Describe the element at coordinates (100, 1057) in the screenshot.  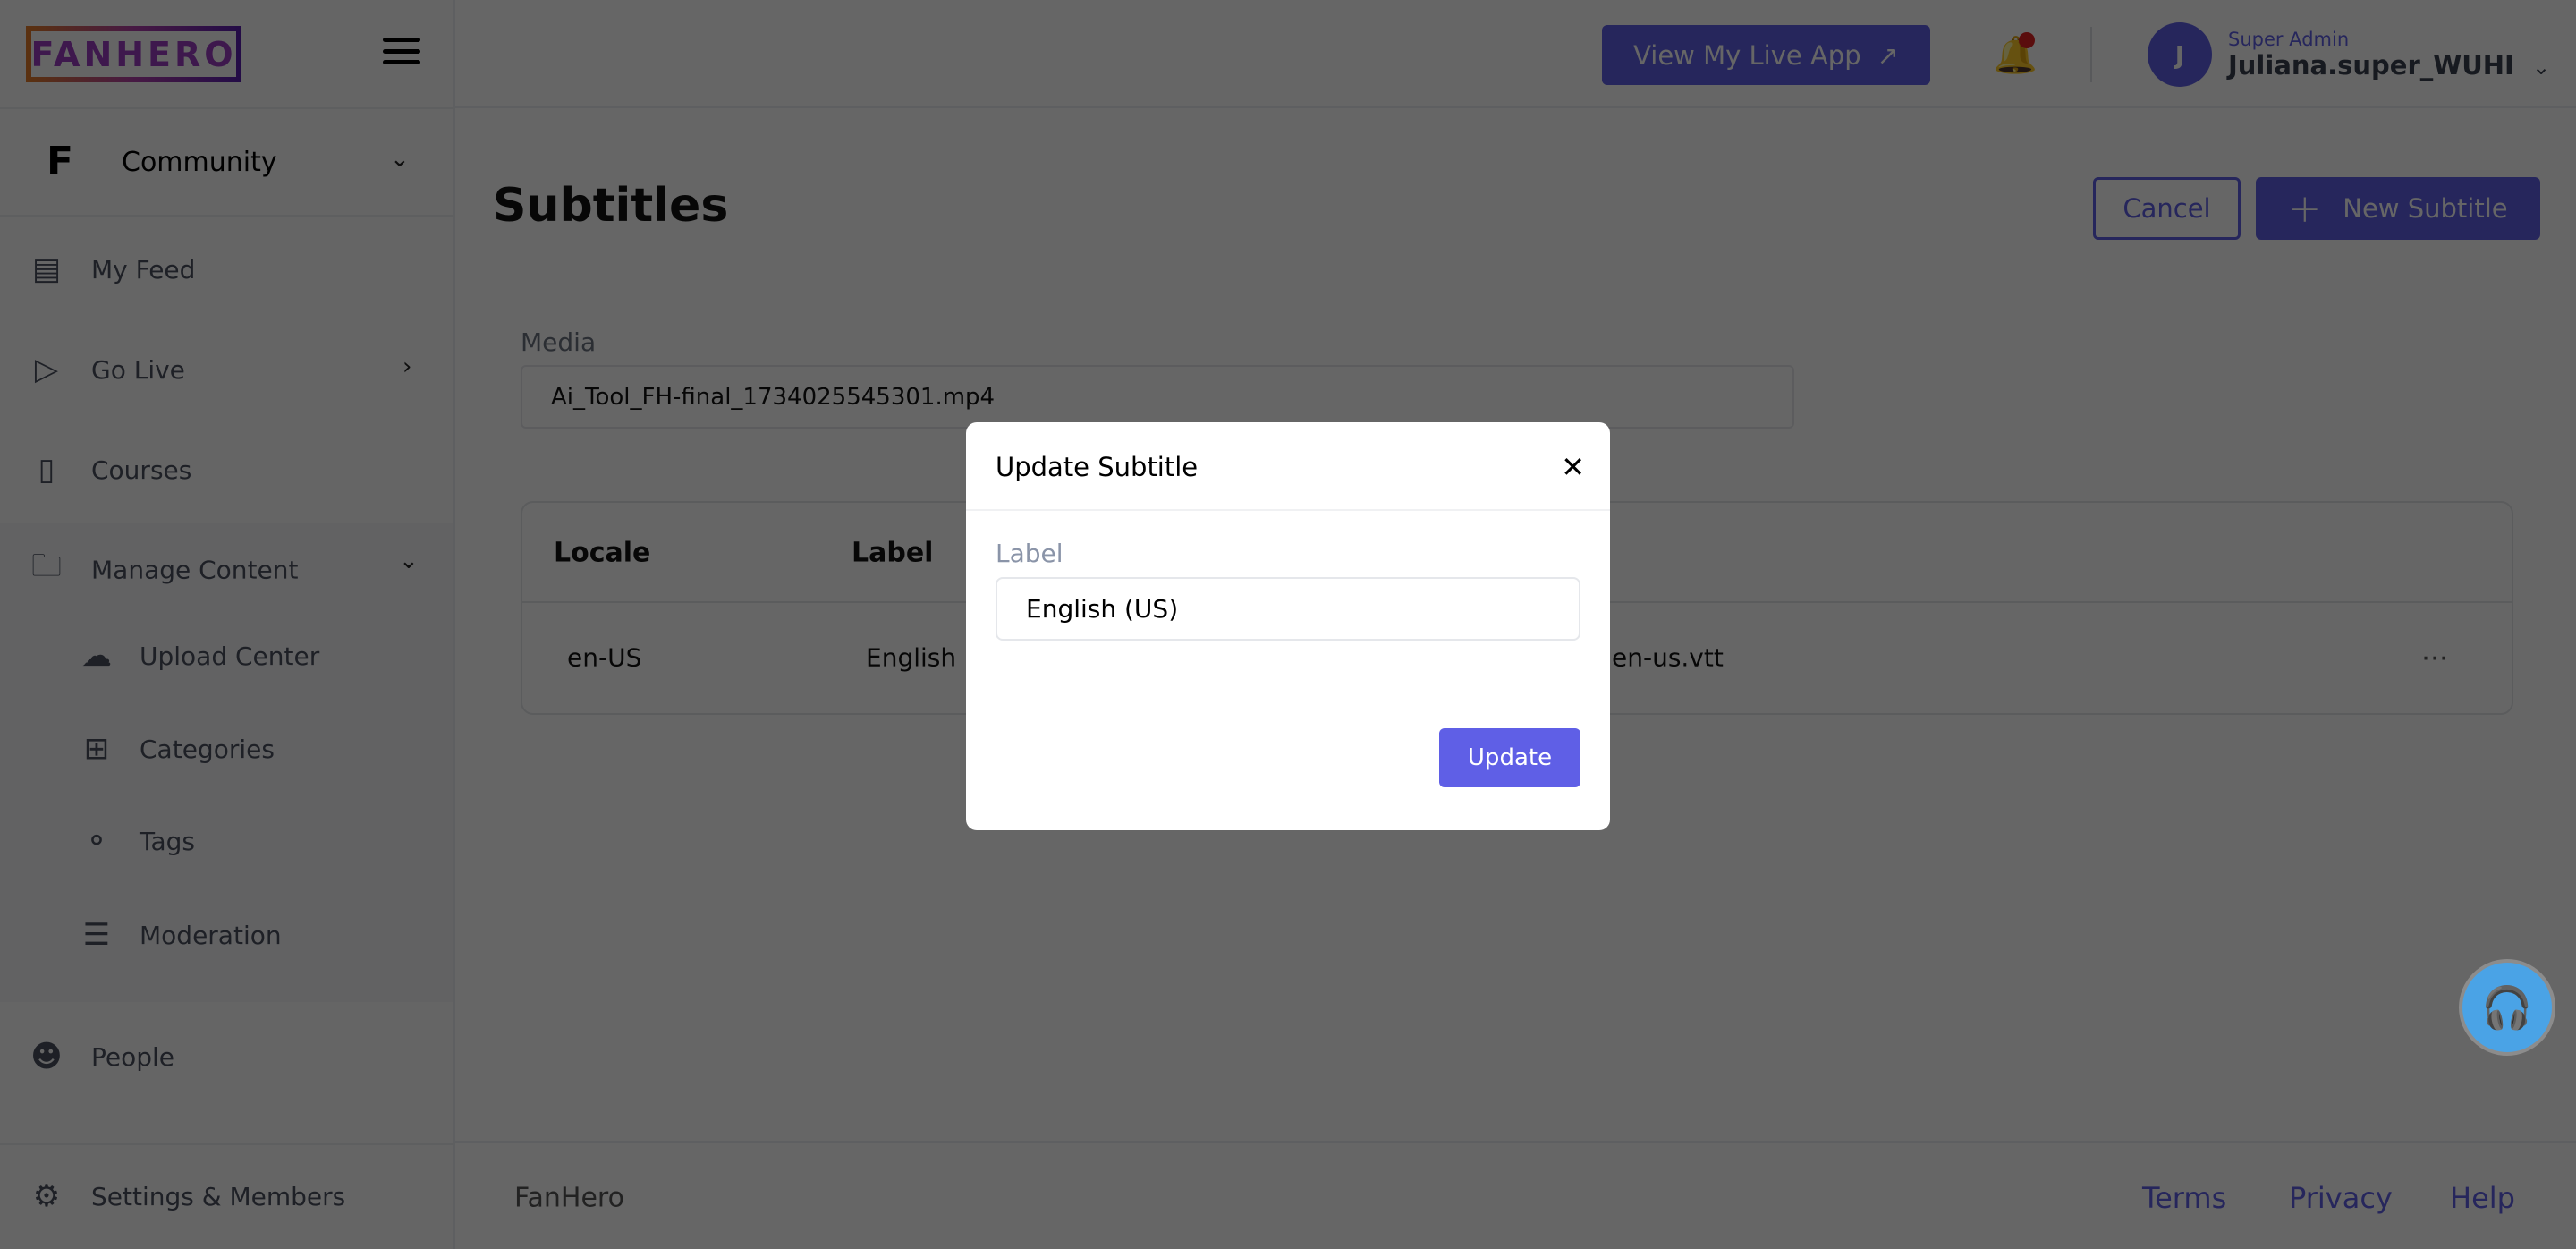
I see `sidebar-item-people: ☻ People` at that location.